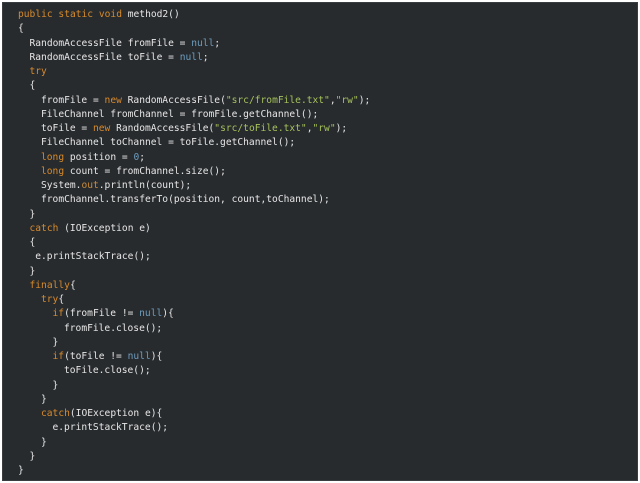 The image size is (640, 483). I want to click on code-line: toFile.close();, so click(194, 371).